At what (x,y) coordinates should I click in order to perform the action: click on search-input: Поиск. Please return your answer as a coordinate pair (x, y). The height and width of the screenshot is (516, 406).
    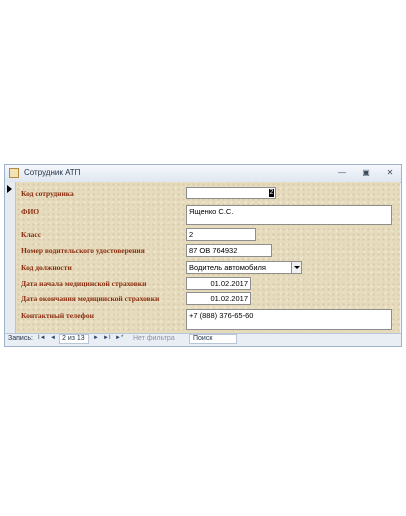
    Looking at the image, I should click on (213, 339).